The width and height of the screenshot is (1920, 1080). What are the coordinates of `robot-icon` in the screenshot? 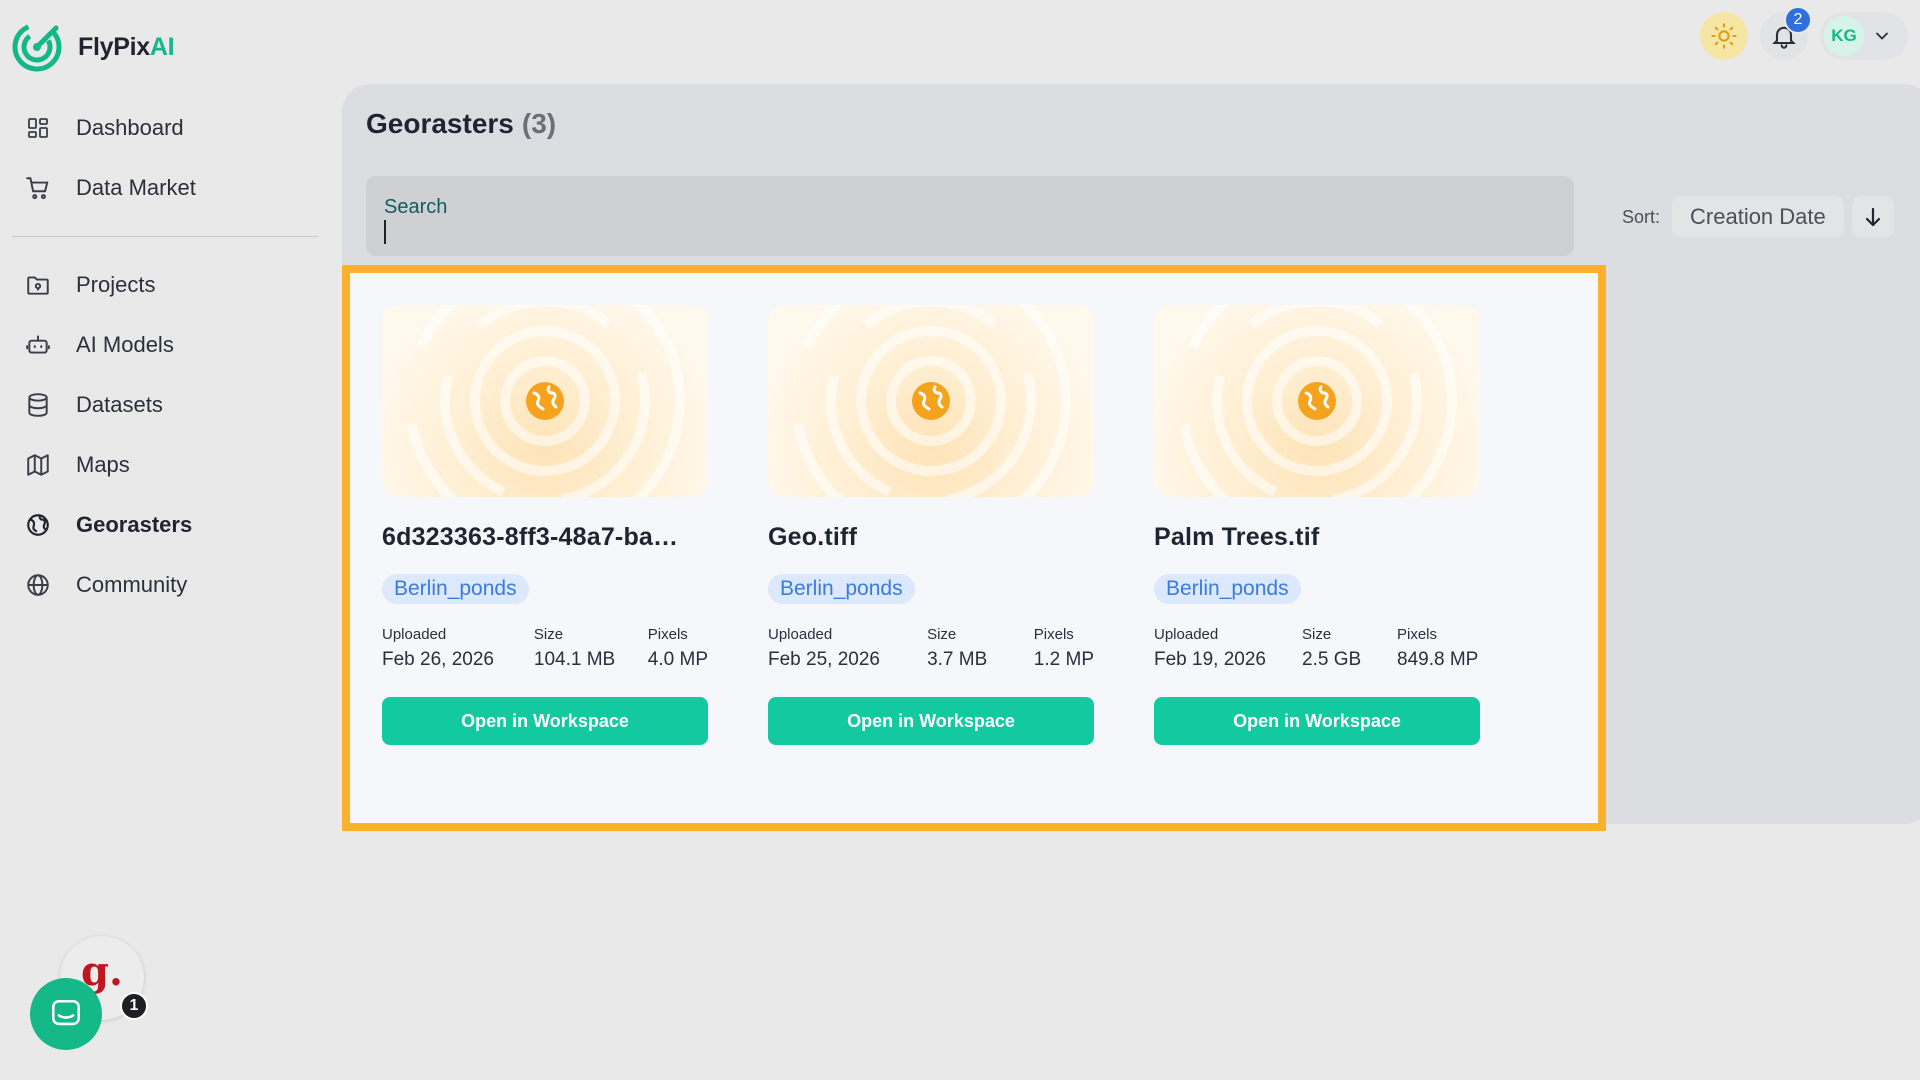 It's located at (38, 345).